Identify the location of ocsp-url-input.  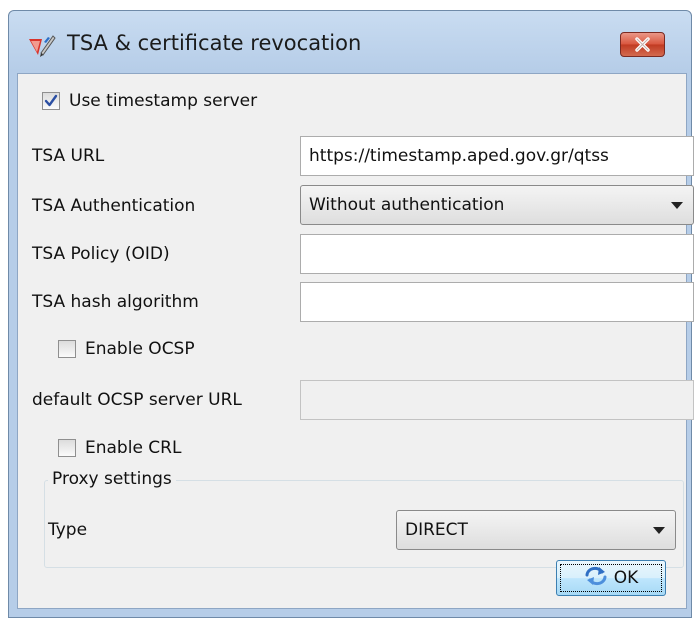
(497, 400).